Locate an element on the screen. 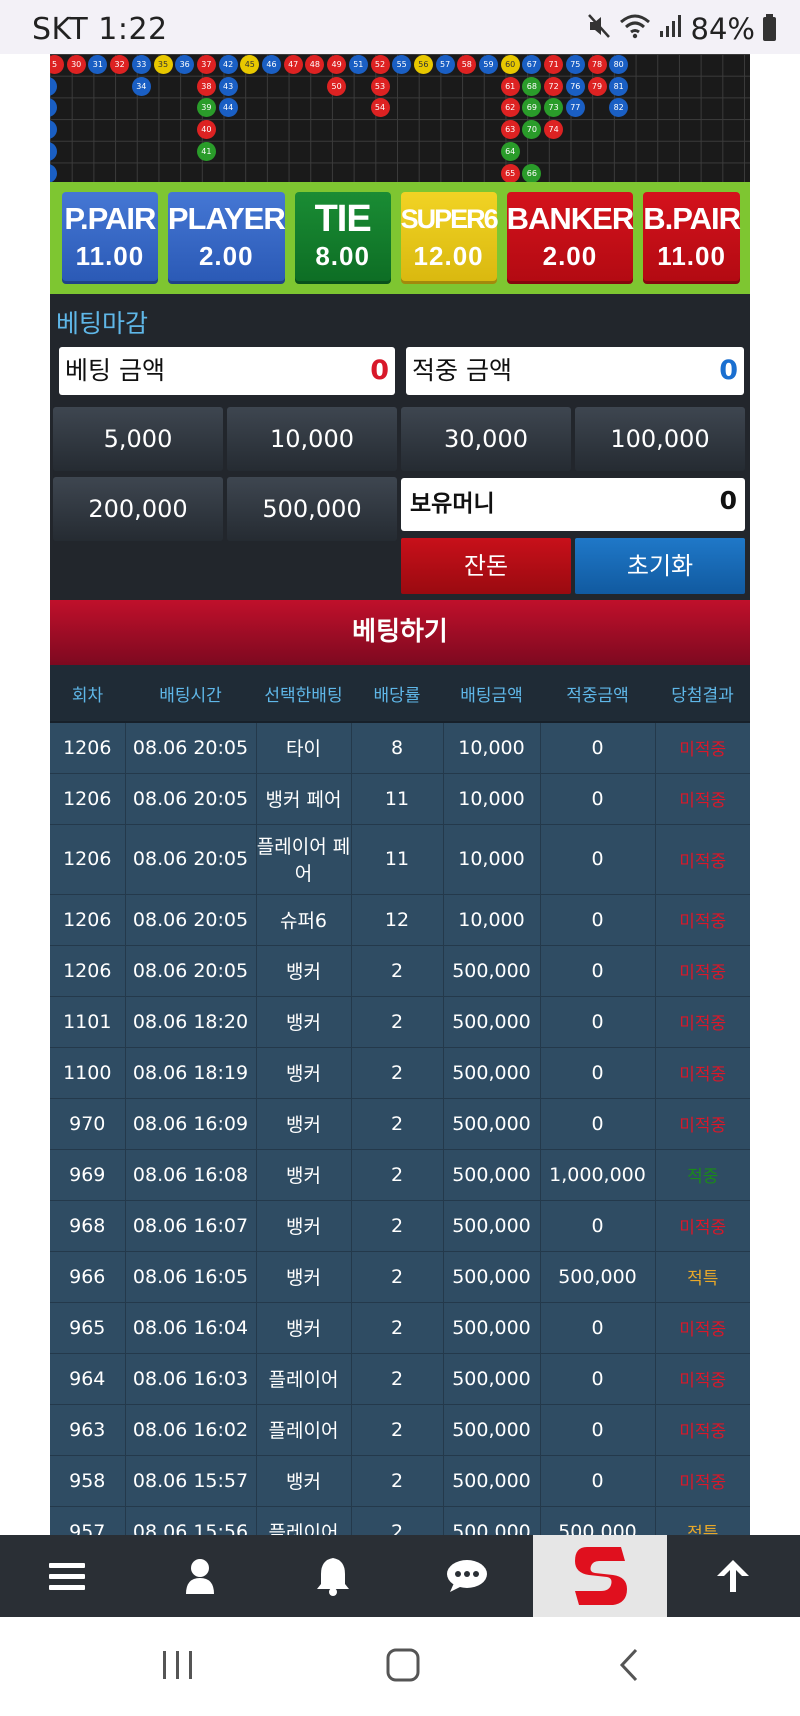  mute-icon is located at coordinates (599, 29).